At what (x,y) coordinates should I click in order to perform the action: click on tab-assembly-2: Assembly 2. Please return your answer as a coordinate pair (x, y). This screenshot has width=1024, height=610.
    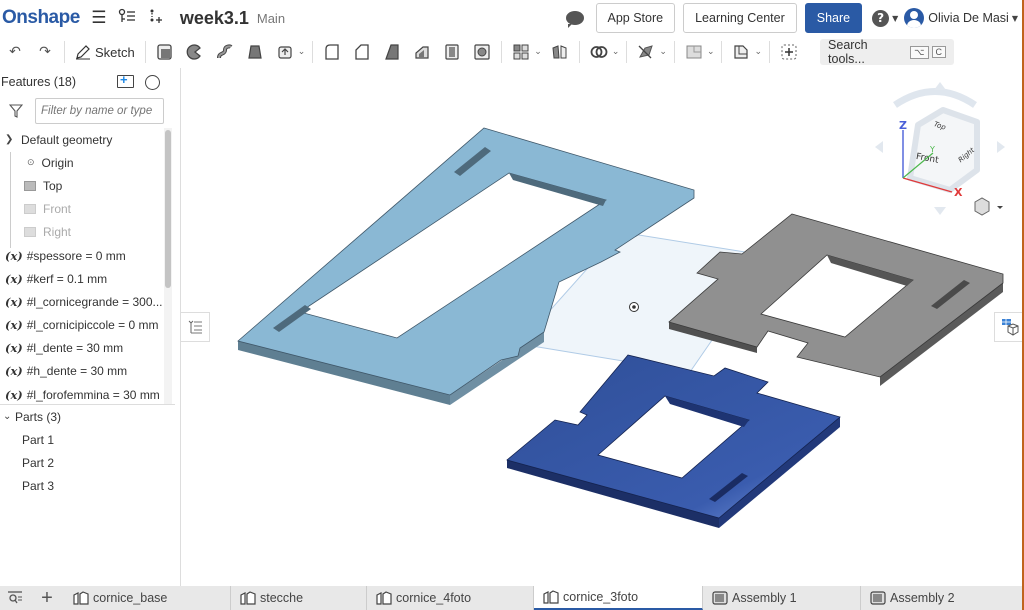
    Looking at the image, I should click on (940, 598).